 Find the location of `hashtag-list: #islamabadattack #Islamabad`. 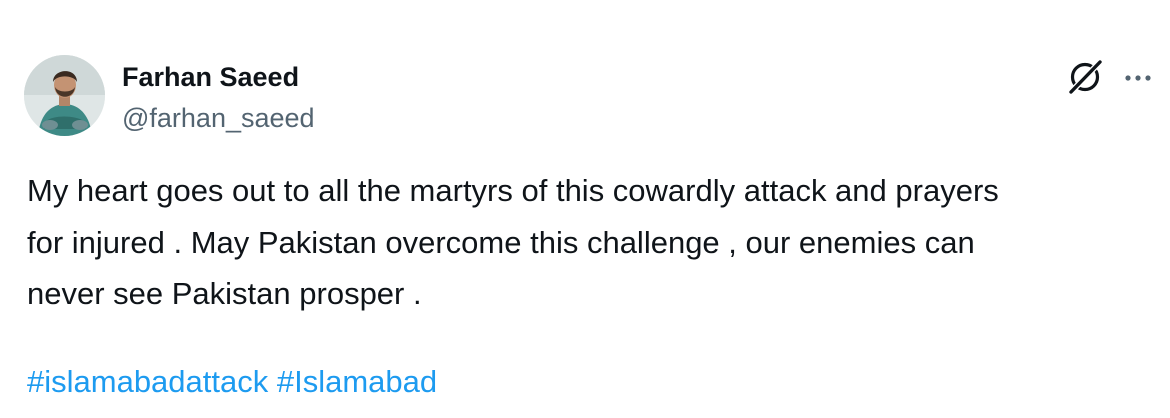

hashtag-list: #islamabadattack #Islamabad is located at coordinates (232, 381).